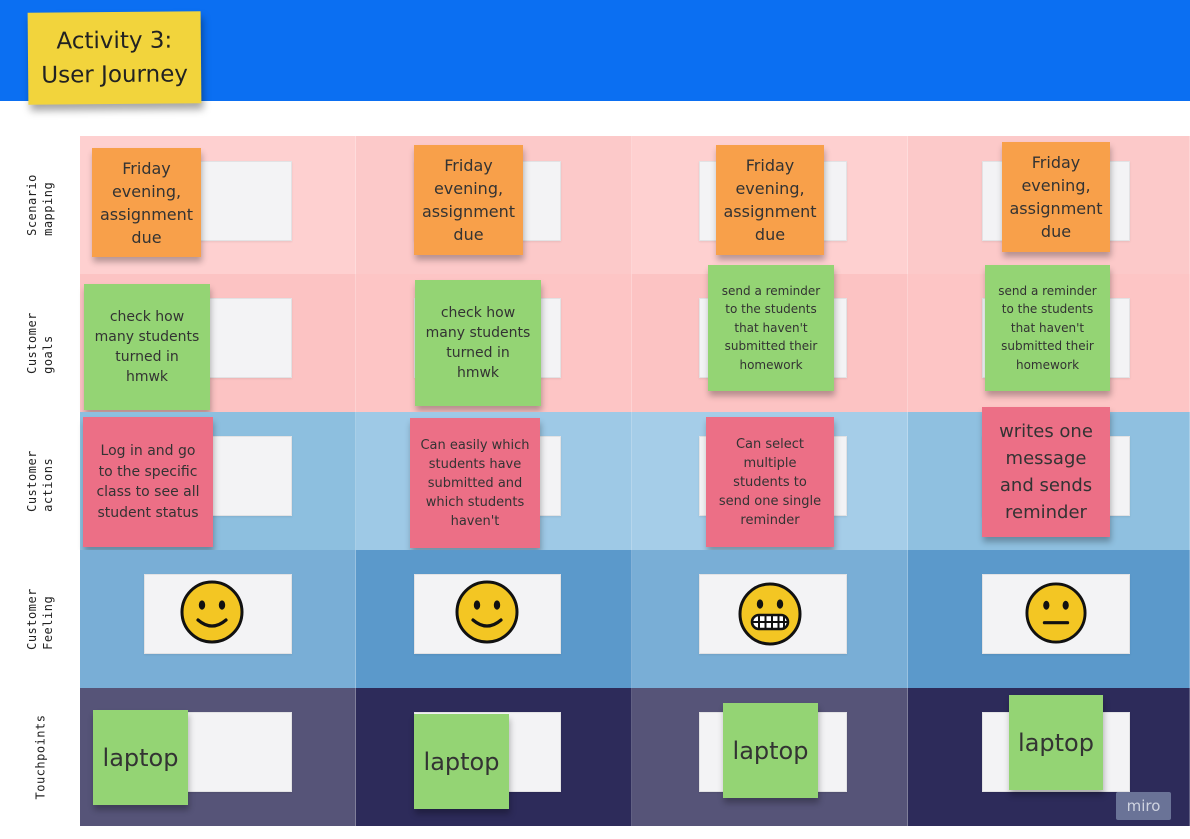 Image resolution: width=1190 pixels, height=839 pixels. What do you see at coordinates (114, 58) in the screenshot?
I see `title-sticky-note: Activity 3: User Journey` at bounding box center [114, 58].